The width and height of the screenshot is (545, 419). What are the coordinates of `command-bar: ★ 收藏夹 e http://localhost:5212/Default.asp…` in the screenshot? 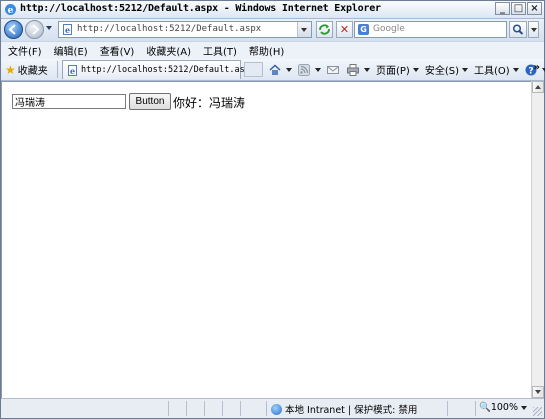 It's located at (273, 70).